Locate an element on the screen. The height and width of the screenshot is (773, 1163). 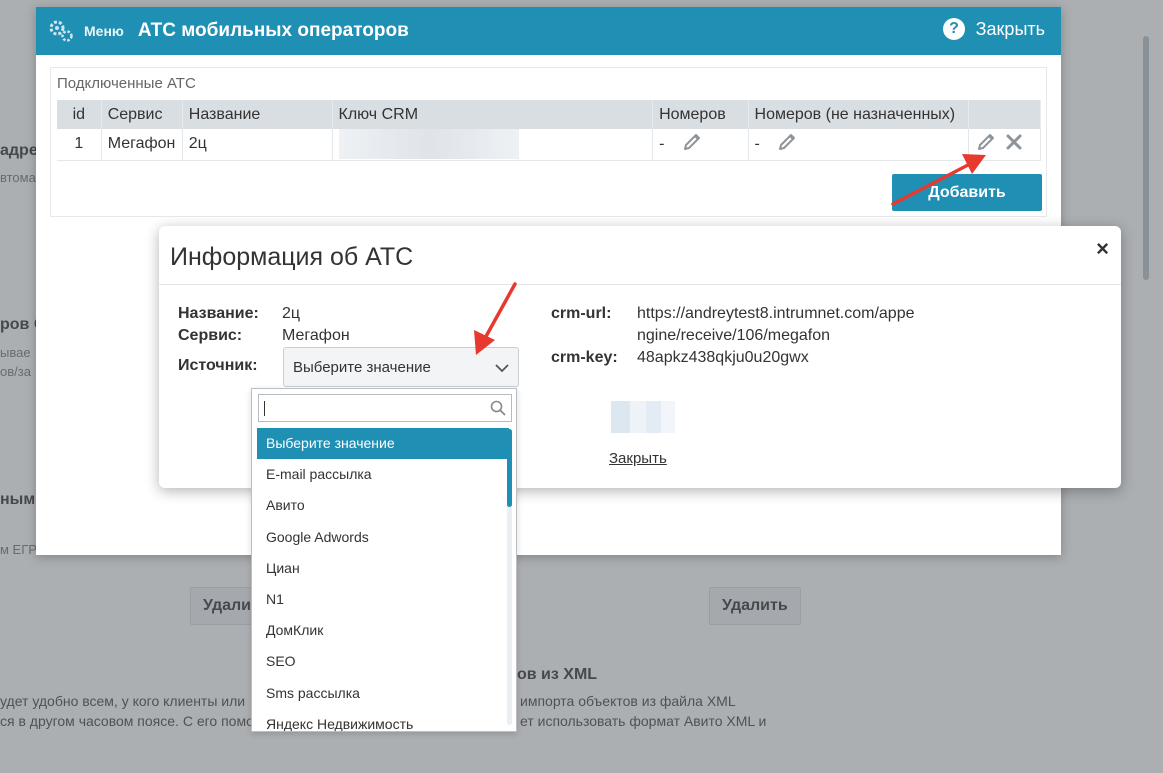
crm-key-label: crm-key: is located at coordinates (584, 357).